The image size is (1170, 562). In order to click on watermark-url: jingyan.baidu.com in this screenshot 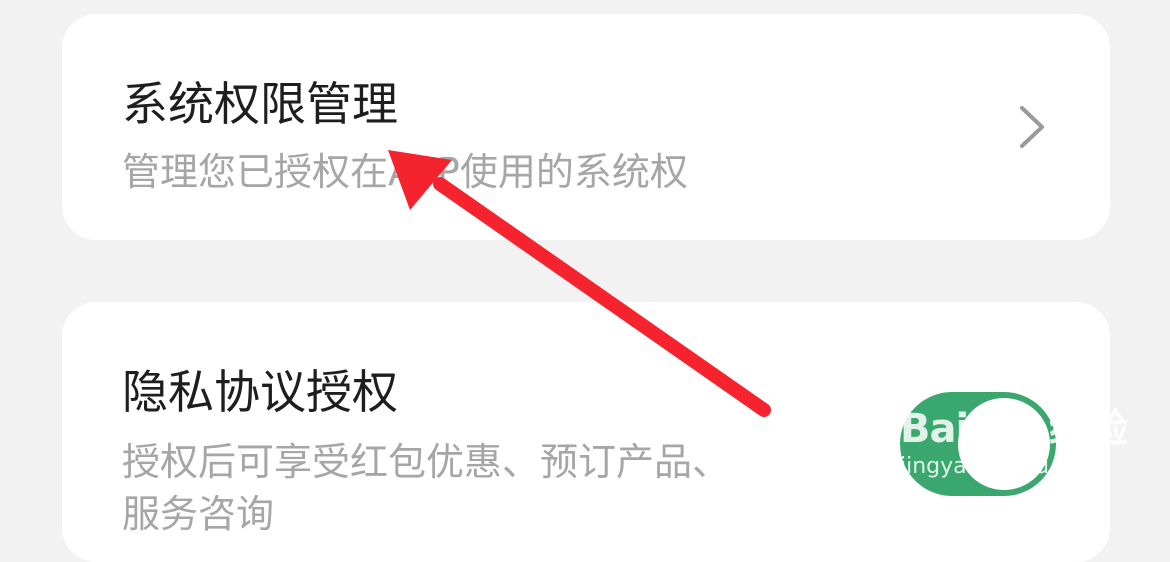, I will do `click(1002, 466)`.